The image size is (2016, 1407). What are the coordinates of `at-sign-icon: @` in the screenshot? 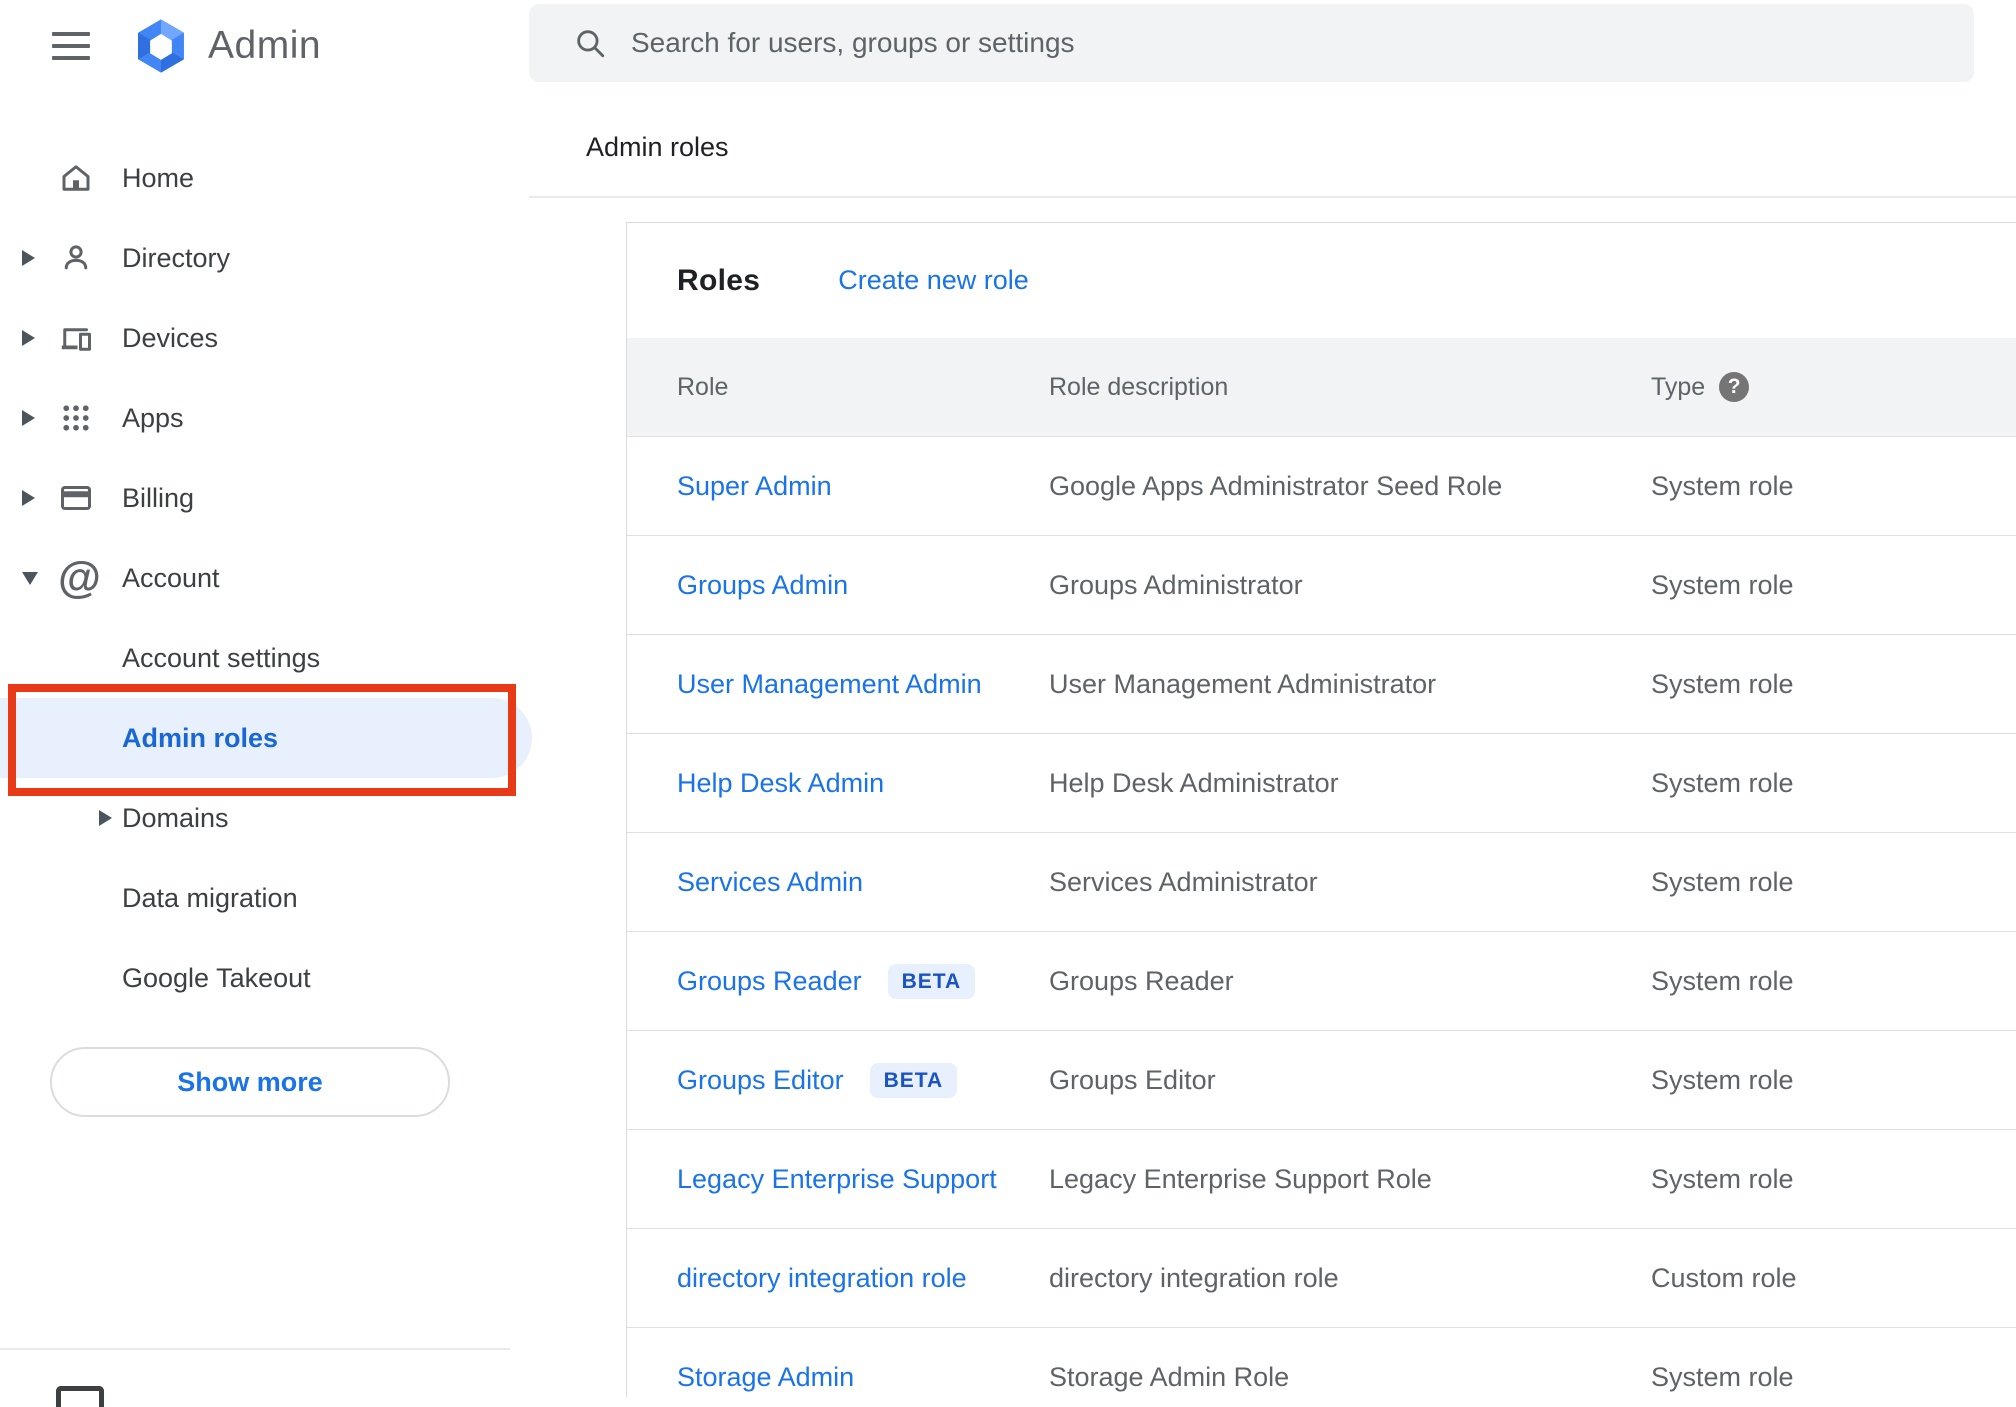 It's located at (79, 577).